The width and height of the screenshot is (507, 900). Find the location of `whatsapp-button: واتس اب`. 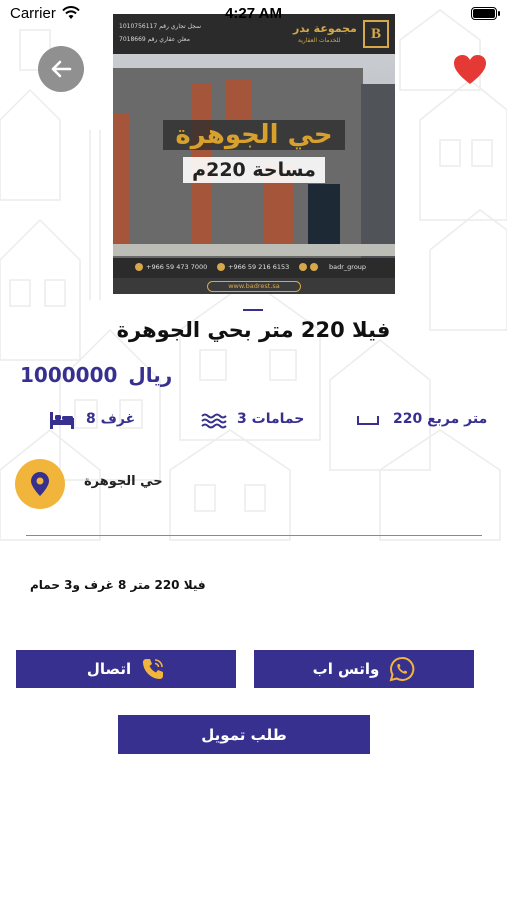

whatsapp-button: واتس اب is located at coordinates (364, 669).